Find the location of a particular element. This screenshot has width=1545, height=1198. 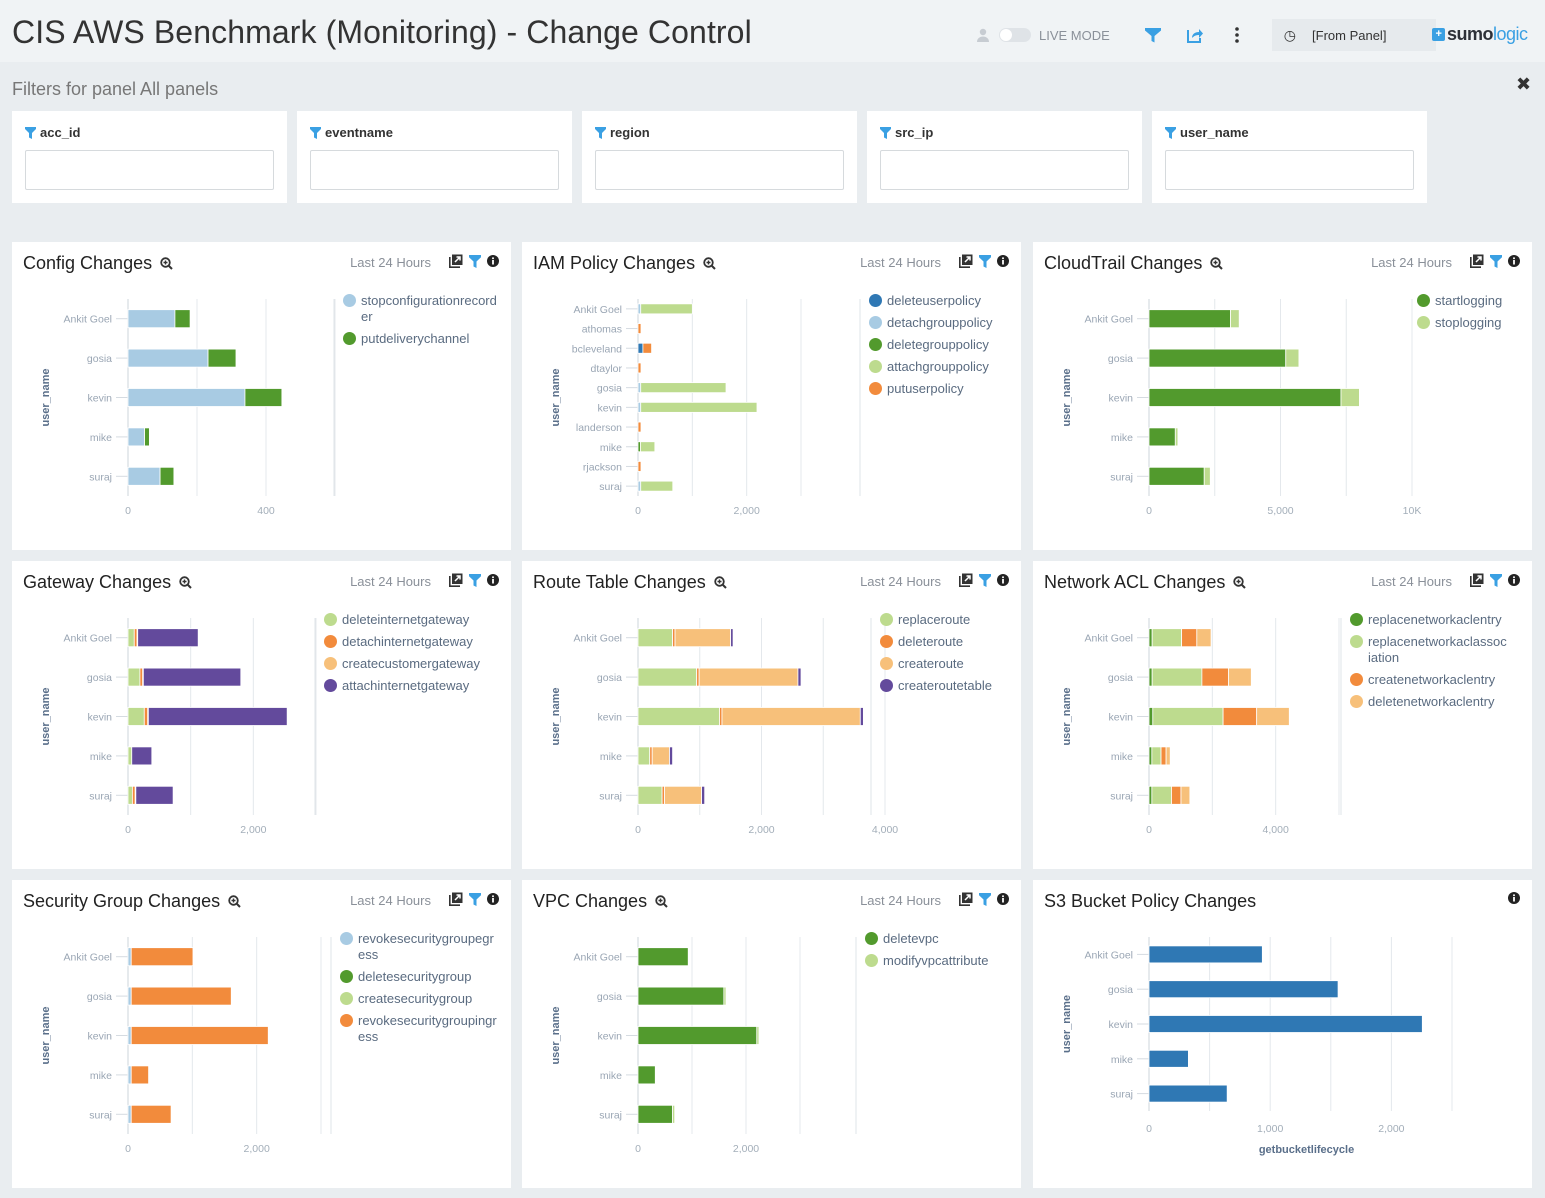

legend-item: deleteroute is located at coordinates (959, 642).